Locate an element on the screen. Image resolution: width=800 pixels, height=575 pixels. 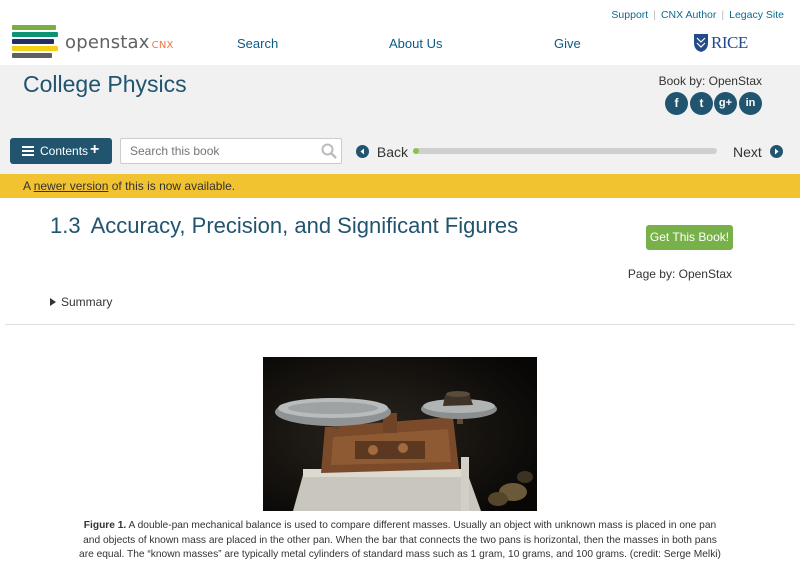
contents-button: Contents + is located at coordinates (61, 151).